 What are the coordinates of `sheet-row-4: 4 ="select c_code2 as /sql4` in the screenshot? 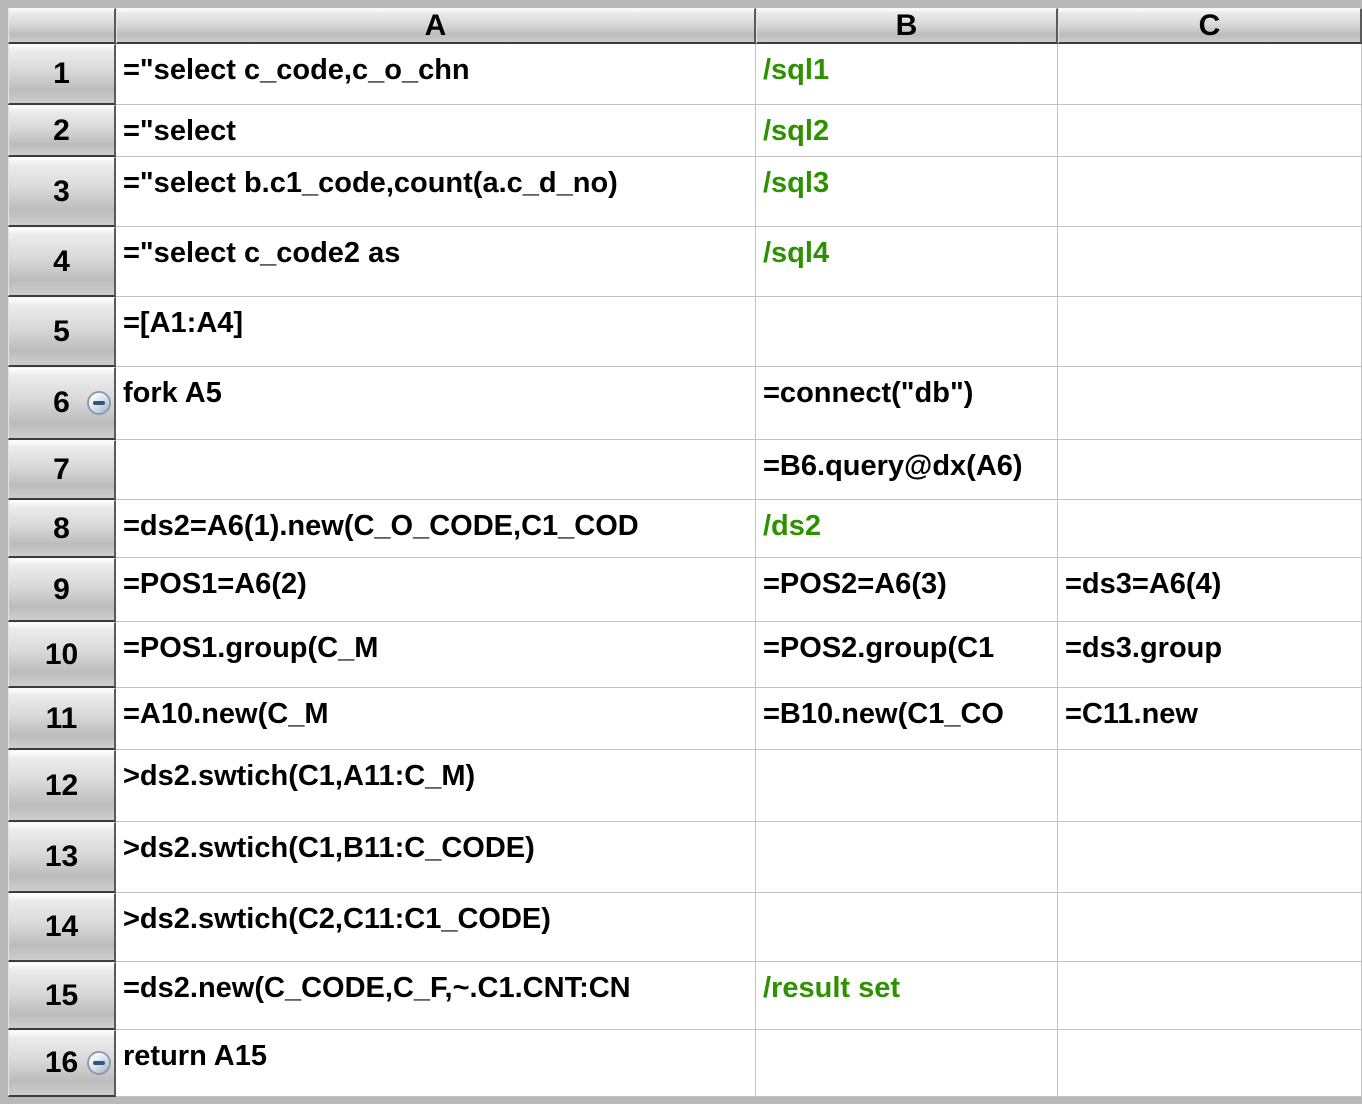 It's located at (685, 262).